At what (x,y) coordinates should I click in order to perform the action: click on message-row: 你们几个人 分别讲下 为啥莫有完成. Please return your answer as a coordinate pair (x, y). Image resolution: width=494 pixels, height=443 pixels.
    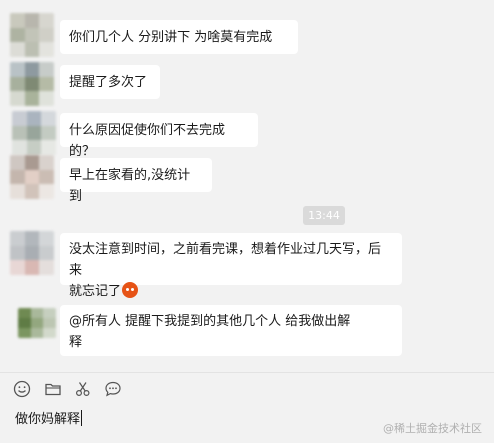
    Looking at the image, I should click on (247, 35).